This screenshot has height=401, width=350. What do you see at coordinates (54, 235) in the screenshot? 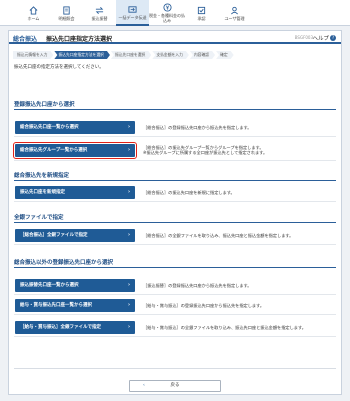
I see `button-label: ［総合振込］全銀ファイルで指定` at bounding box center [54, 235].